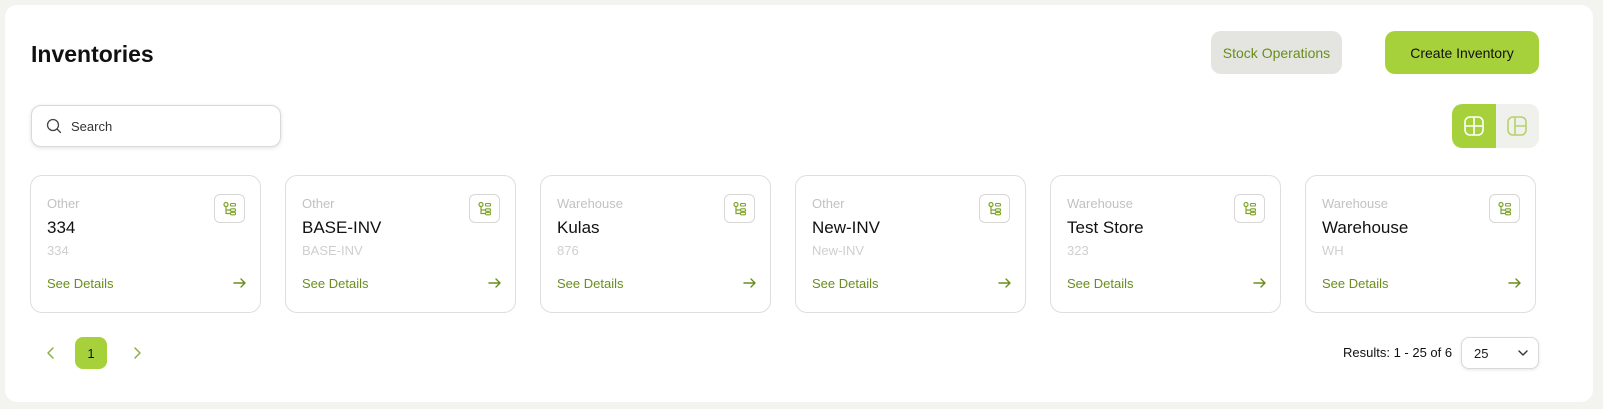 The width and height of the screenshot is (1603, 409). Describe the element at coordinates (1078, 250) in the screenshot. I see `inventory-code: 323` at that location.